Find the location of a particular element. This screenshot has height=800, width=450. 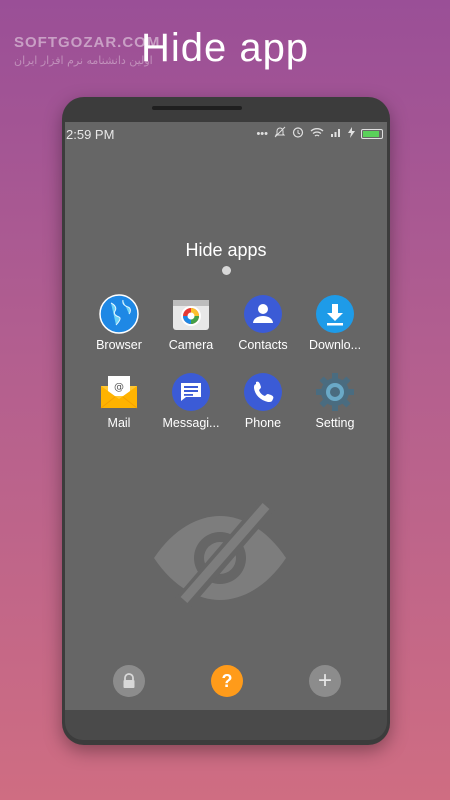

page-indicator is located at coordinates (226, 270).